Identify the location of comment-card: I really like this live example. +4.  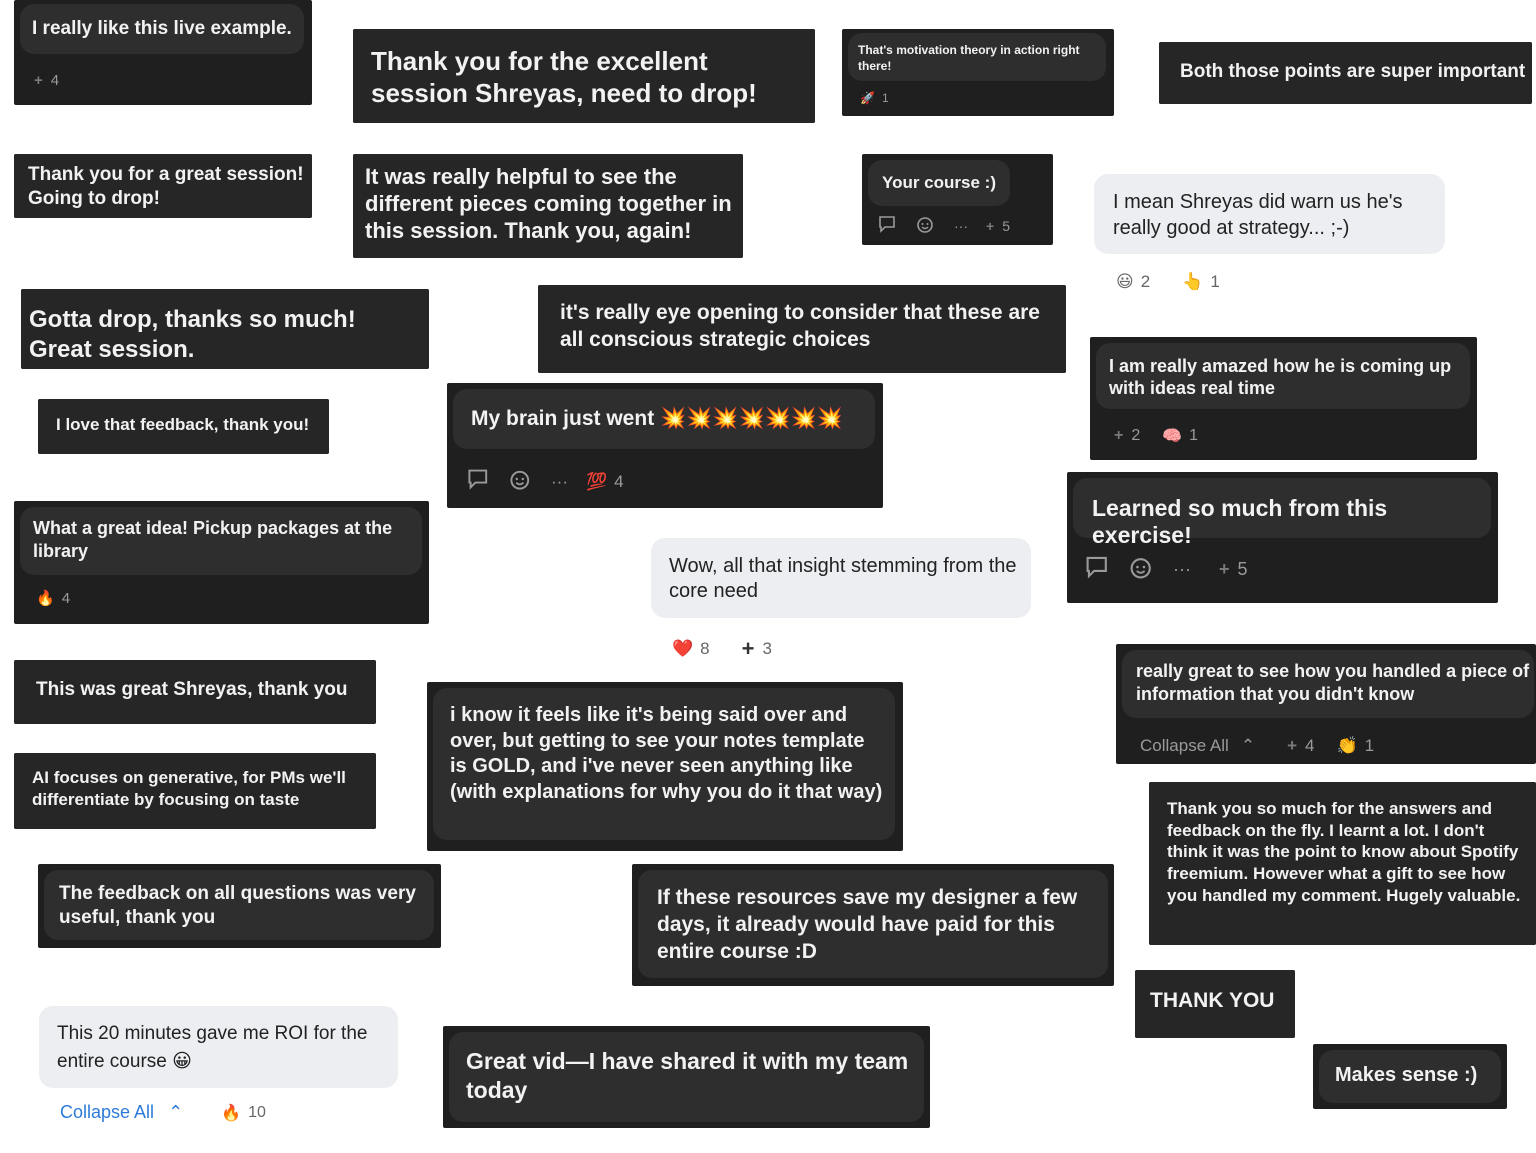
(163, 52).